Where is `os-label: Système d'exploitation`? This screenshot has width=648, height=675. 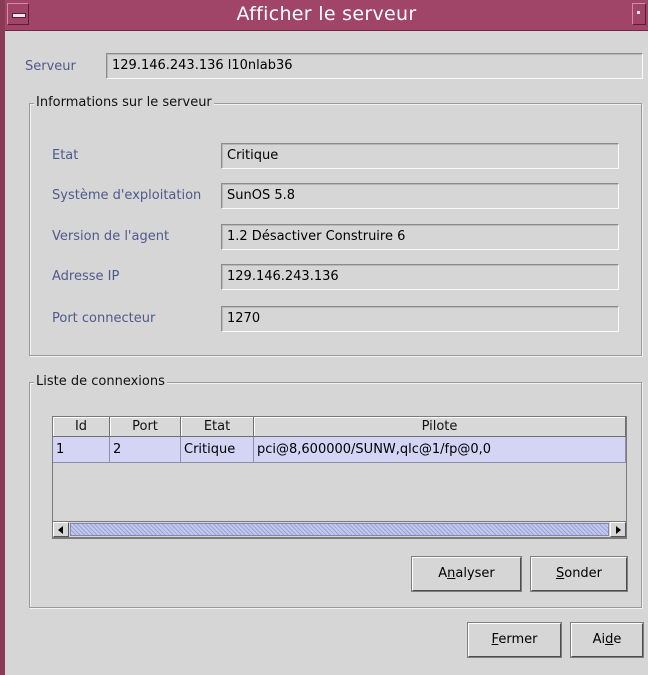 os-label: Système d'exploitation is located at coordinates (127, 195).